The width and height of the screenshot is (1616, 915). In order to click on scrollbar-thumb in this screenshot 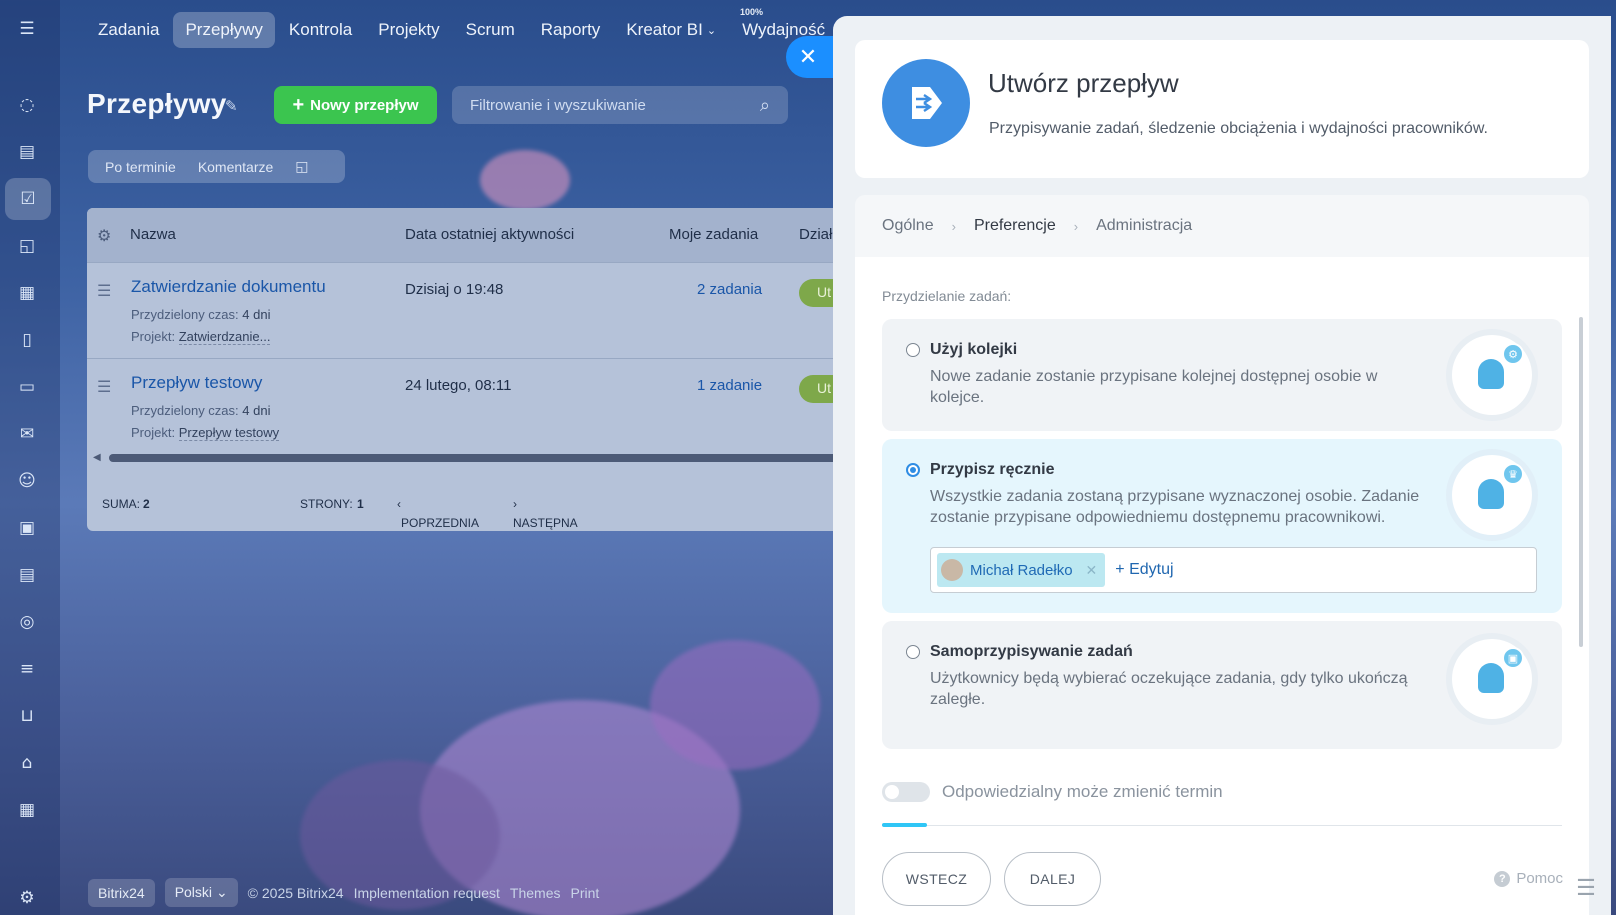, I will do `click(478, 458)`.